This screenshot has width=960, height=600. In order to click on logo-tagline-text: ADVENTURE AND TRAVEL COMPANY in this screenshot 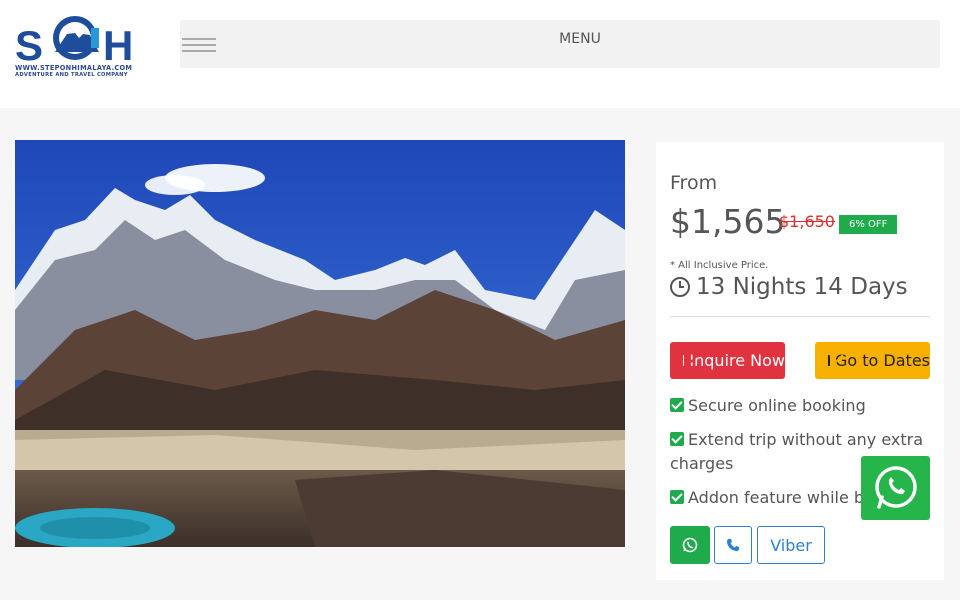, I will do `click(71, 75)`.